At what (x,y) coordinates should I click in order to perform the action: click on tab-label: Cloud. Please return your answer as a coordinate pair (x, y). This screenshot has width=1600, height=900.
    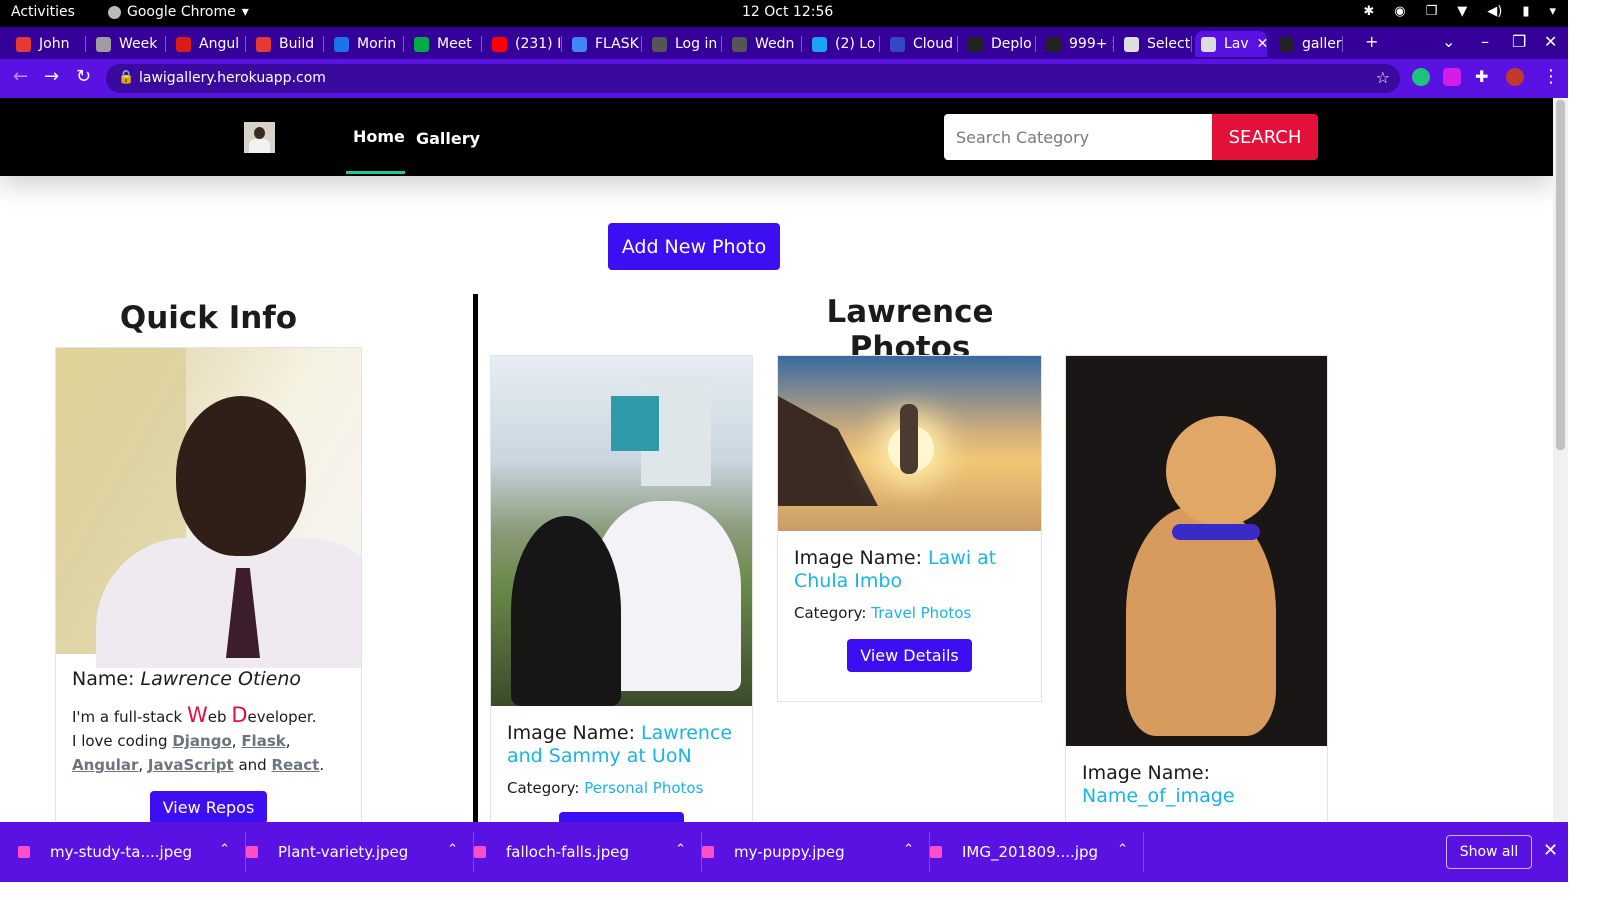
    Looking at the image, I should click on (933, 44).